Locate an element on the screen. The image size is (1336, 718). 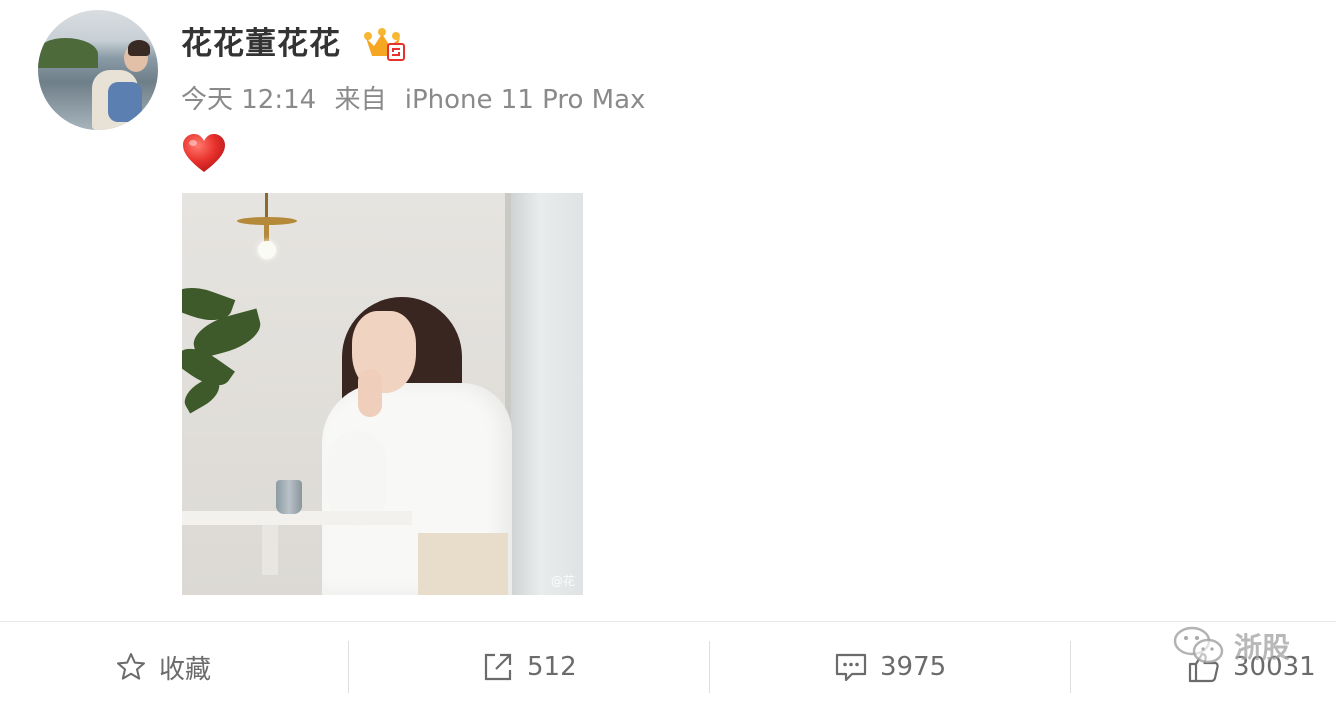
photo-subject-pants is located at coordinates (463, 564).